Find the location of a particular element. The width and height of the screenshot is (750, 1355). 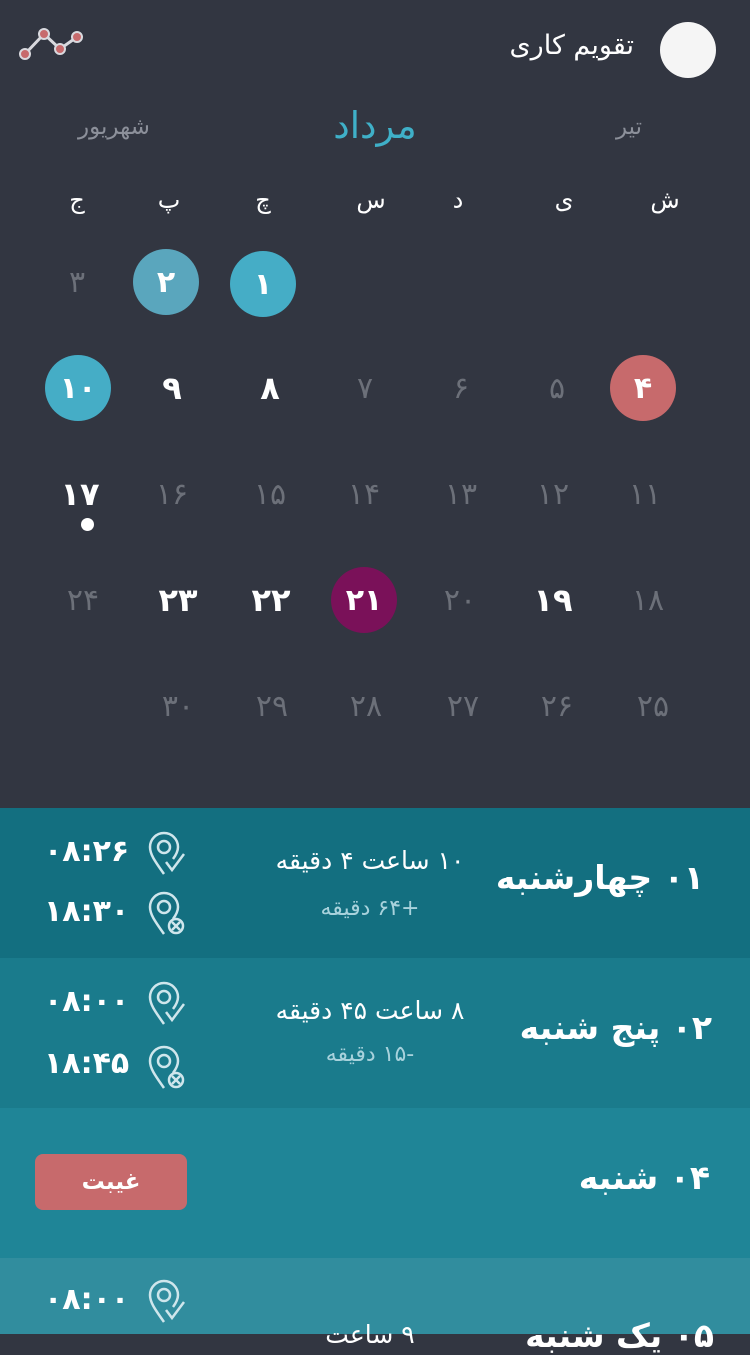

calendar-day: ۱۳ is located at coordinates (461, 494).